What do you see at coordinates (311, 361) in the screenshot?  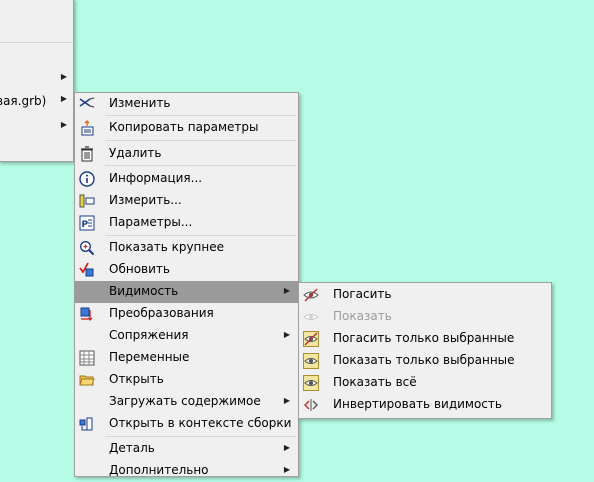 I see `show-selected-icon` at bounding box center [311, 361].